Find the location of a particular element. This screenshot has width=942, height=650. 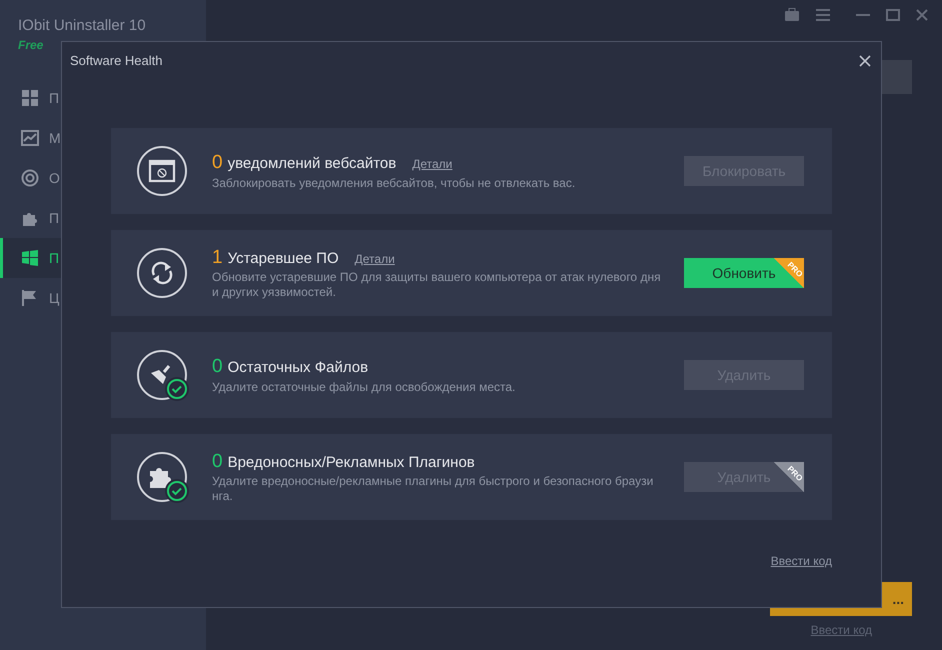

close-icon is located at coordinates (865, 61).